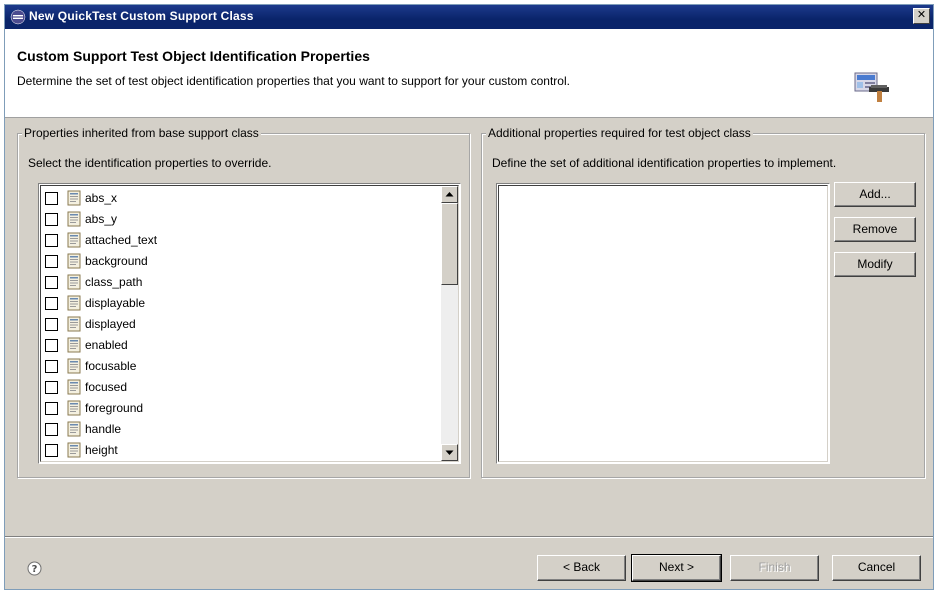 The height and width of the screenshot is (594, 938). Describe the element at coordinates (18, 17) in the screenshot. I see `eclipse-icon` at that location.